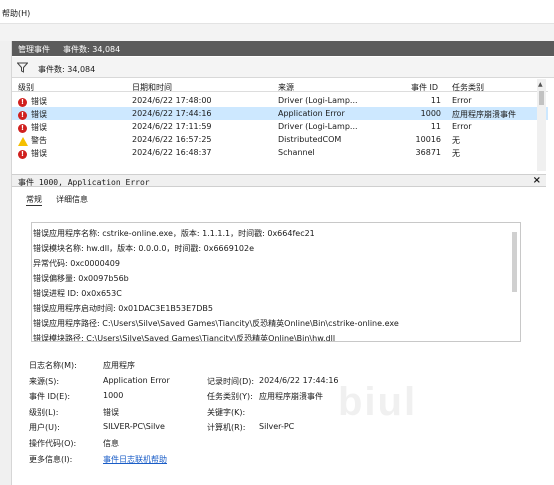 The width and height of the screenshot is (554, 485). I want to click on tab-general: 常规, so click(34, 200).